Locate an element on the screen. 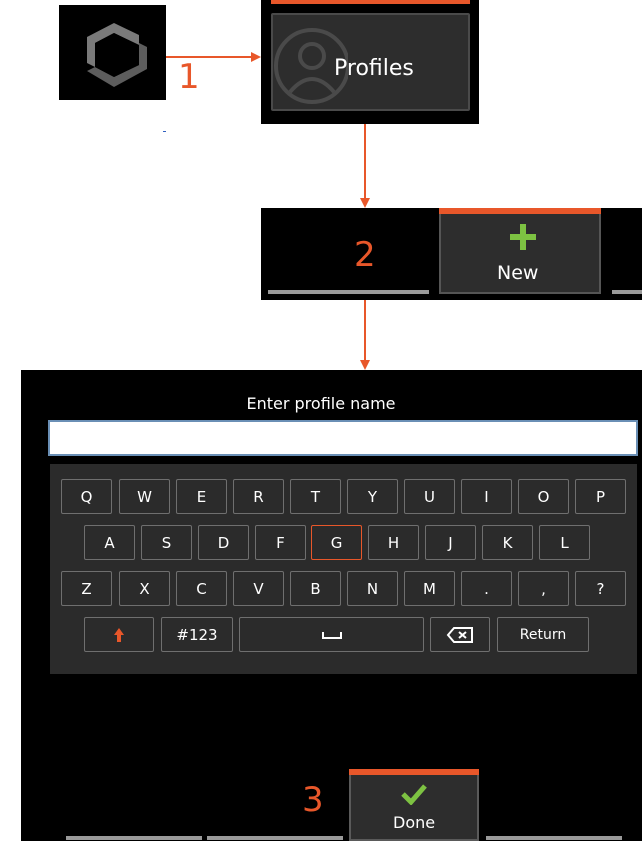  profiles-accent-bar is located at coordinates (370, 2).